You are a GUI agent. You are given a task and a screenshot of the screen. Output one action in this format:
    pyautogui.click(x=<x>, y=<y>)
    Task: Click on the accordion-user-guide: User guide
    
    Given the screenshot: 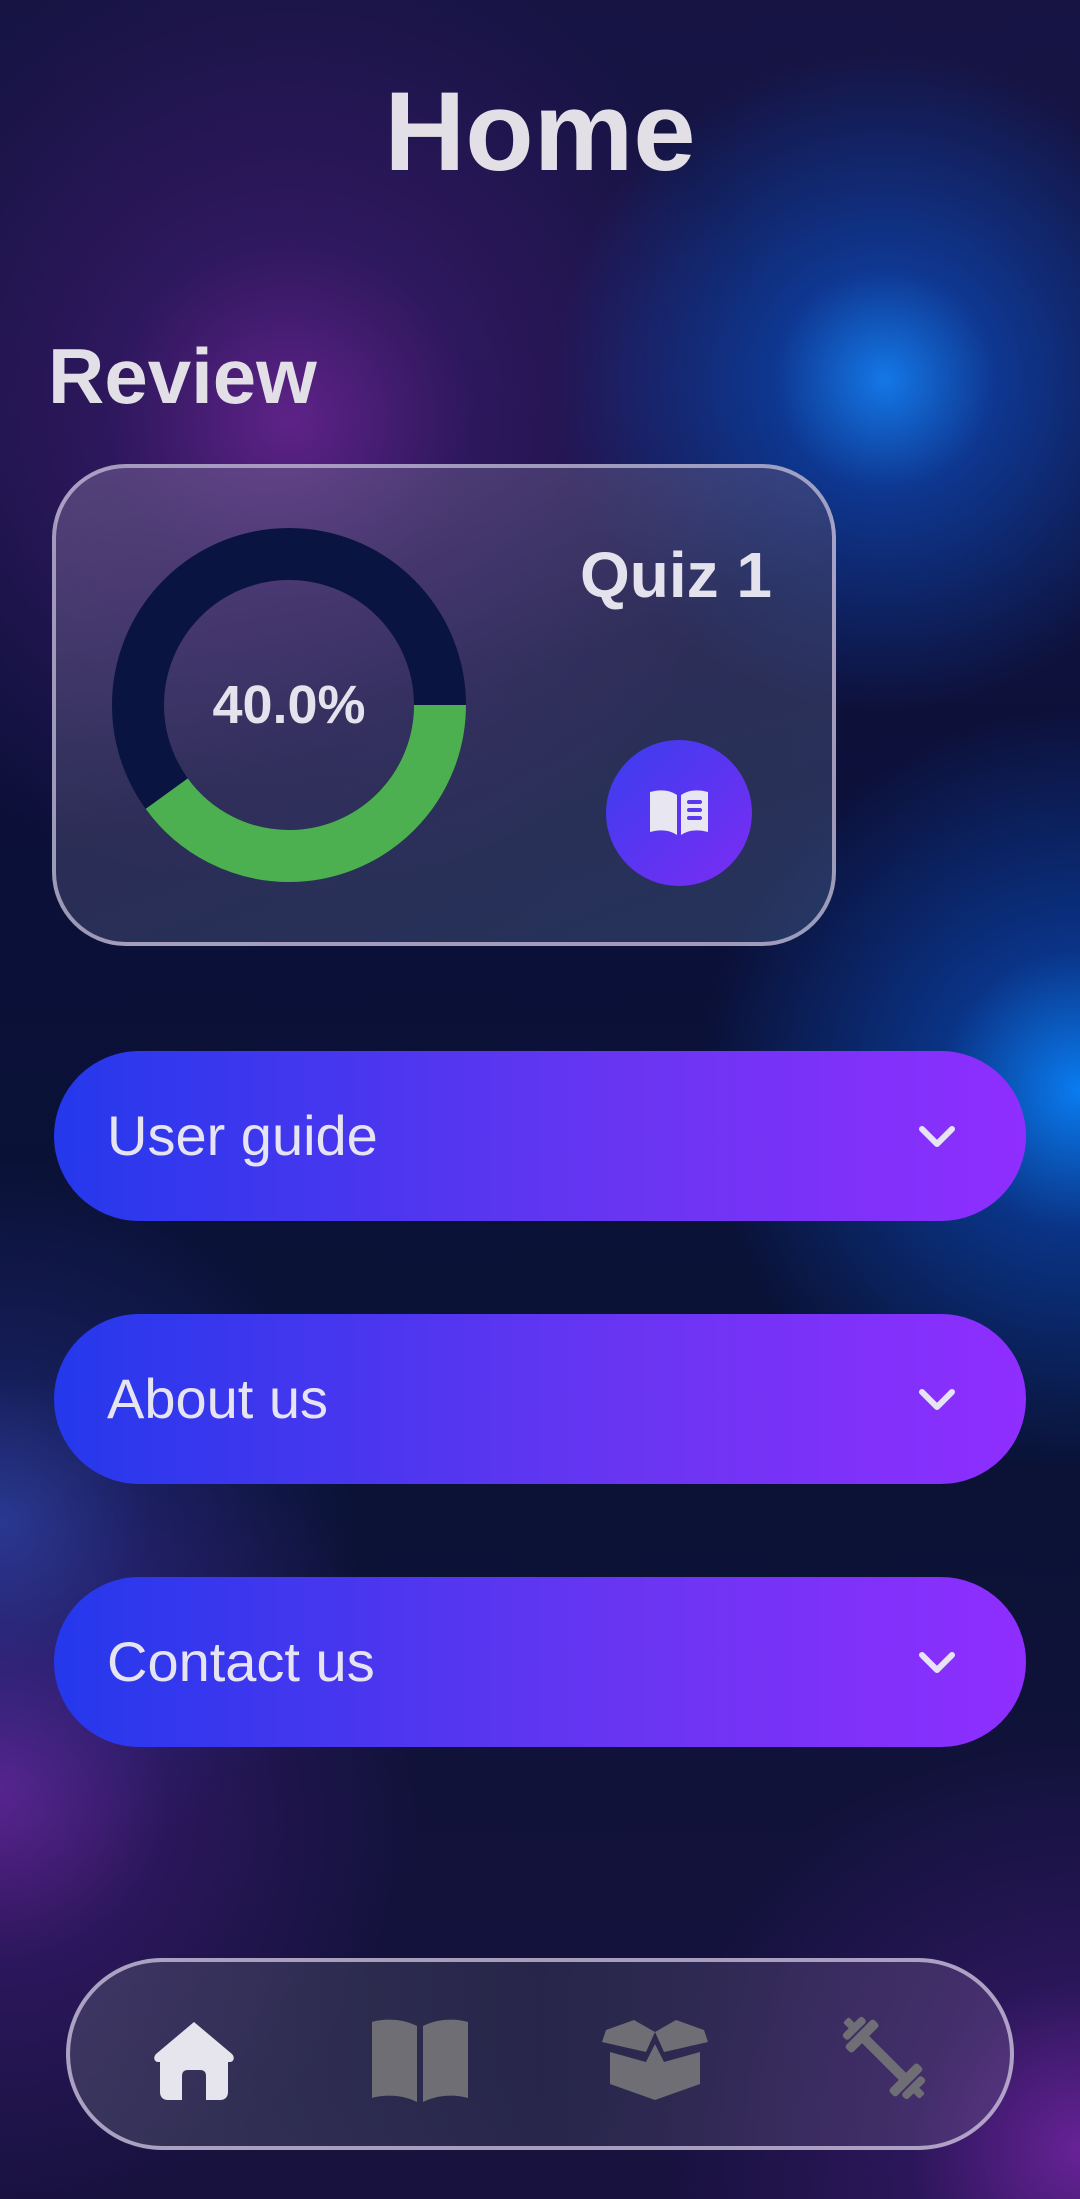 What is the action you would take?
    pyautogui.click(x=540, y=1136)
    